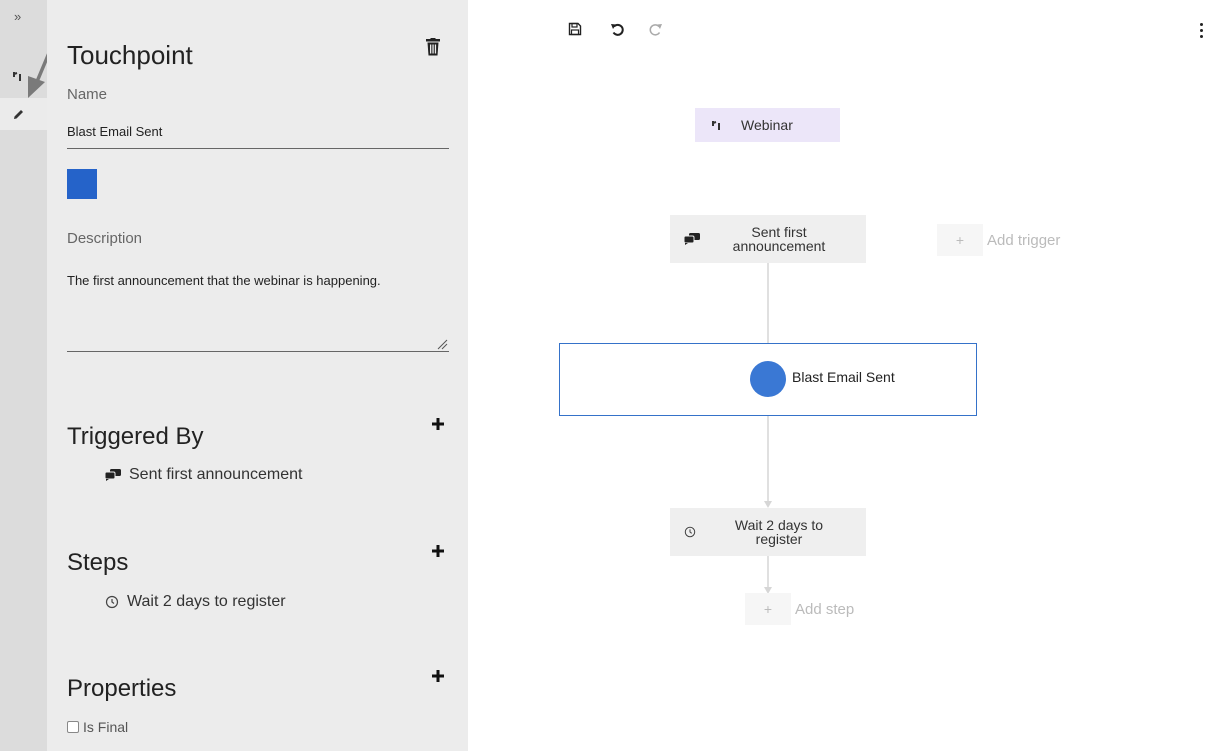 The width and height of the screenshot is (1226, 751). What do you see at coordinates (779, 239) in the screenshot?
I see `trigger-node-label: Sent first announcement` at bounding box center [779, 239].